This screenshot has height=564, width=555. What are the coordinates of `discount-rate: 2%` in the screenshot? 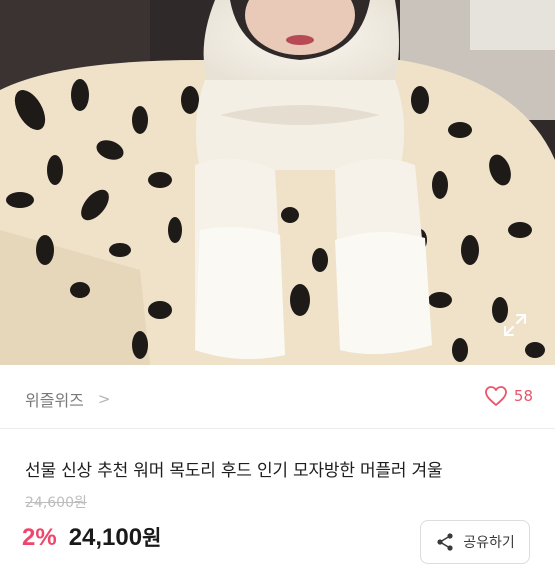 It's located at (39, 537).